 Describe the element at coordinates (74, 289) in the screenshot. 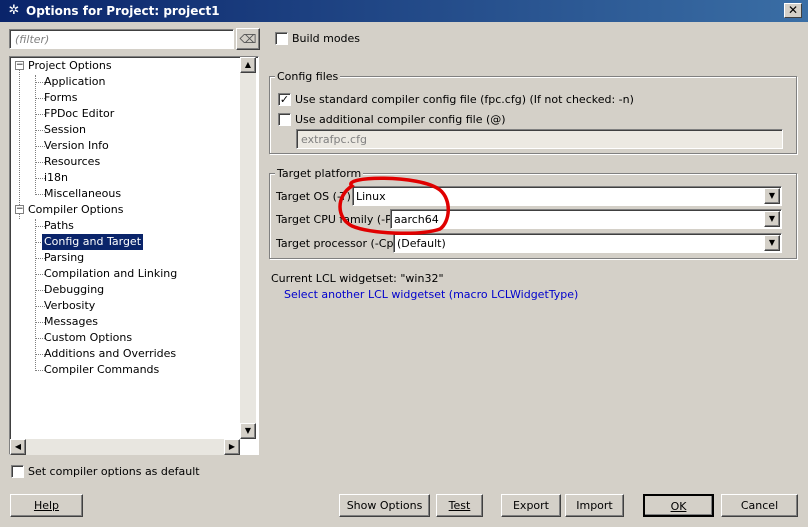

I see `tree-item-label: Debugging` at that location.